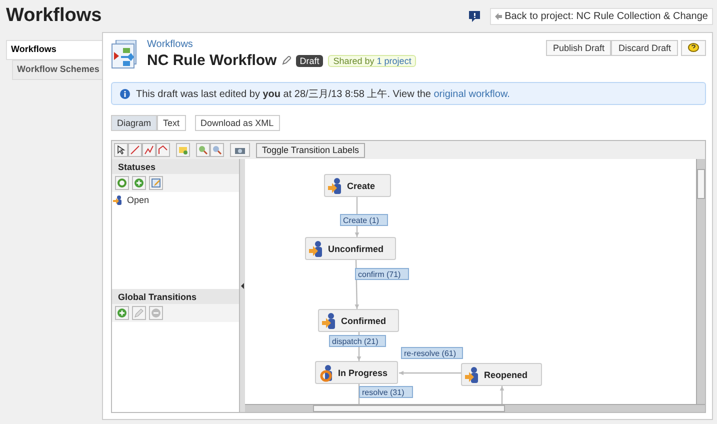 The height and width of the screenshot is (424, 717). I want to click on zoom-in-icon, so click(203, 150).